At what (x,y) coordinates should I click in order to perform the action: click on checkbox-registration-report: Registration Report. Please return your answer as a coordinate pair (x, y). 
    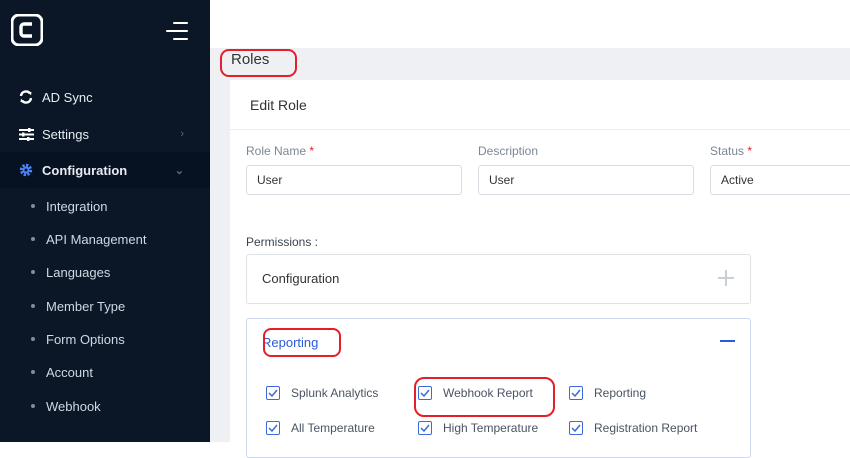
    Looking at the image, I should click on (633, 428).